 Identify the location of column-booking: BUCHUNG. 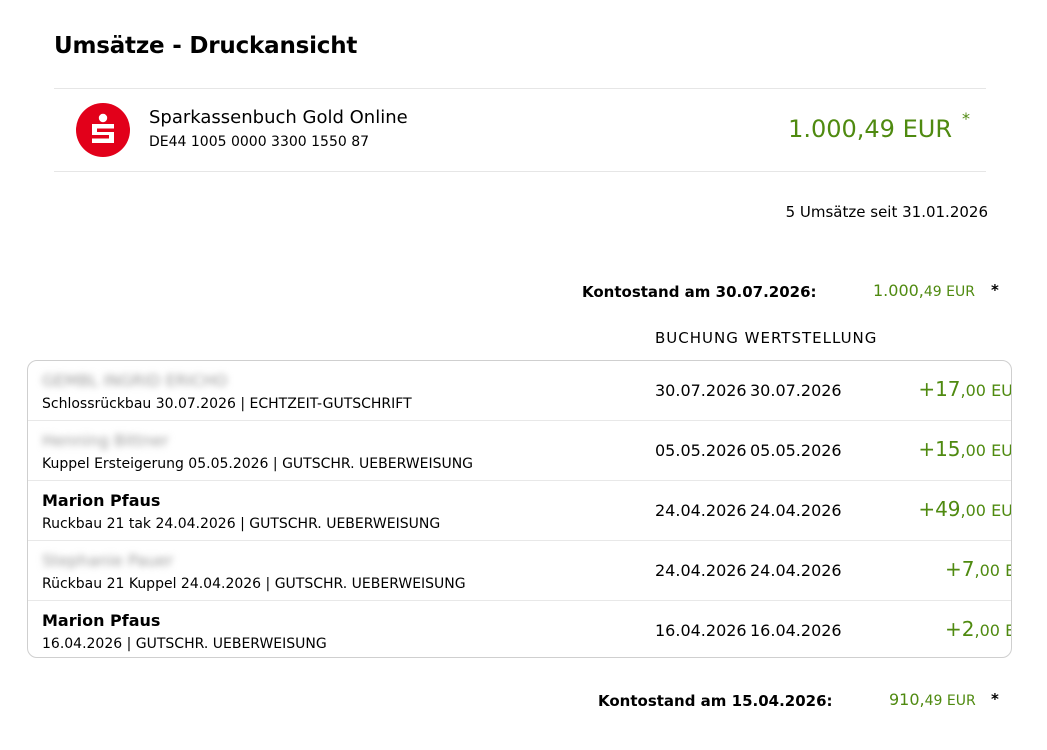
(697, 338).